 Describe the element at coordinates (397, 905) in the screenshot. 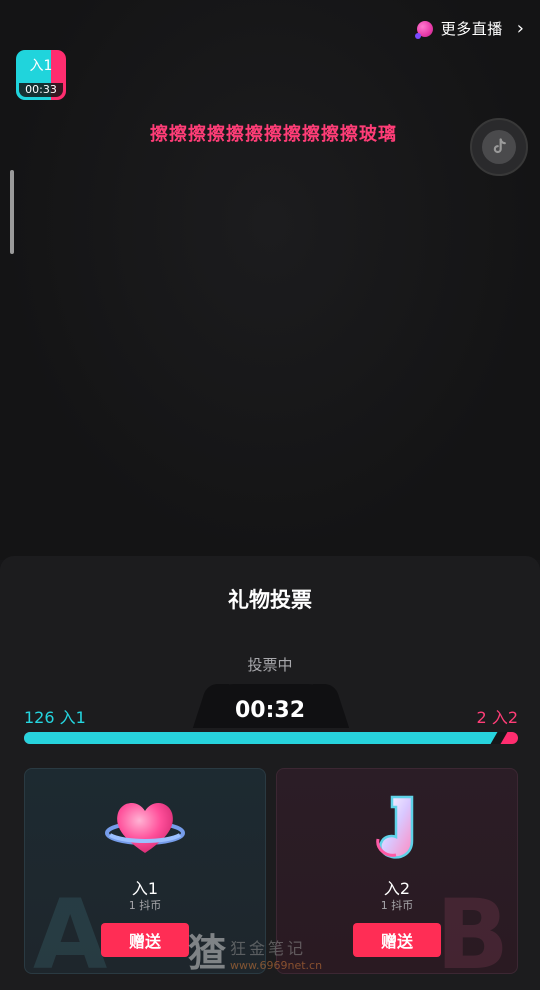

I see `option-b-price: 1 抖币` at that location.